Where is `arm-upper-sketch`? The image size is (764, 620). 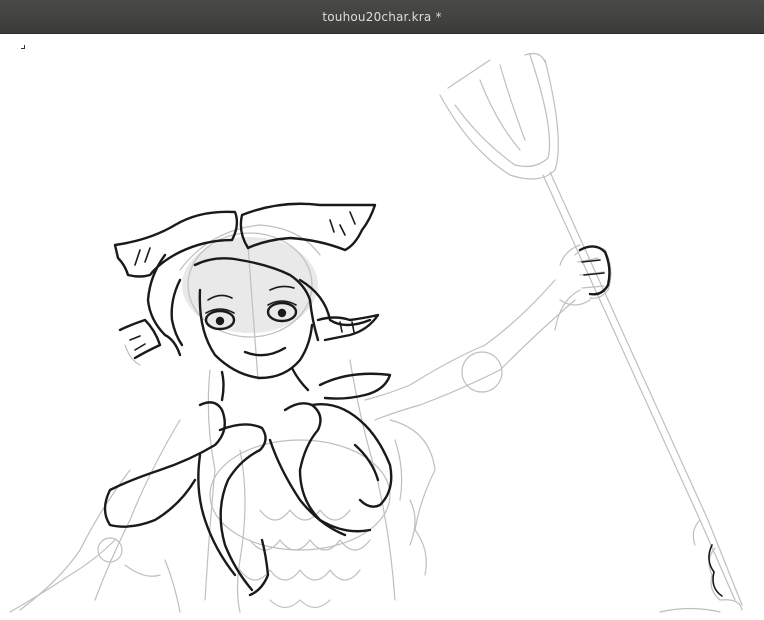
arm-upper-sketch is located at coordinates (460, 340).